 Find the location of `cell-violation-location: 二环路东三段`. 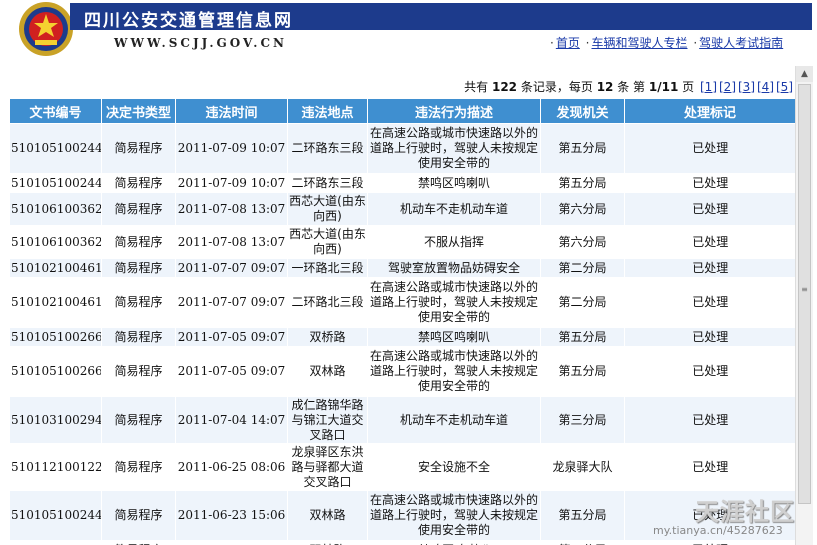

cell-violation-location: 二环路东三段 is located at coordinates (327, 183).